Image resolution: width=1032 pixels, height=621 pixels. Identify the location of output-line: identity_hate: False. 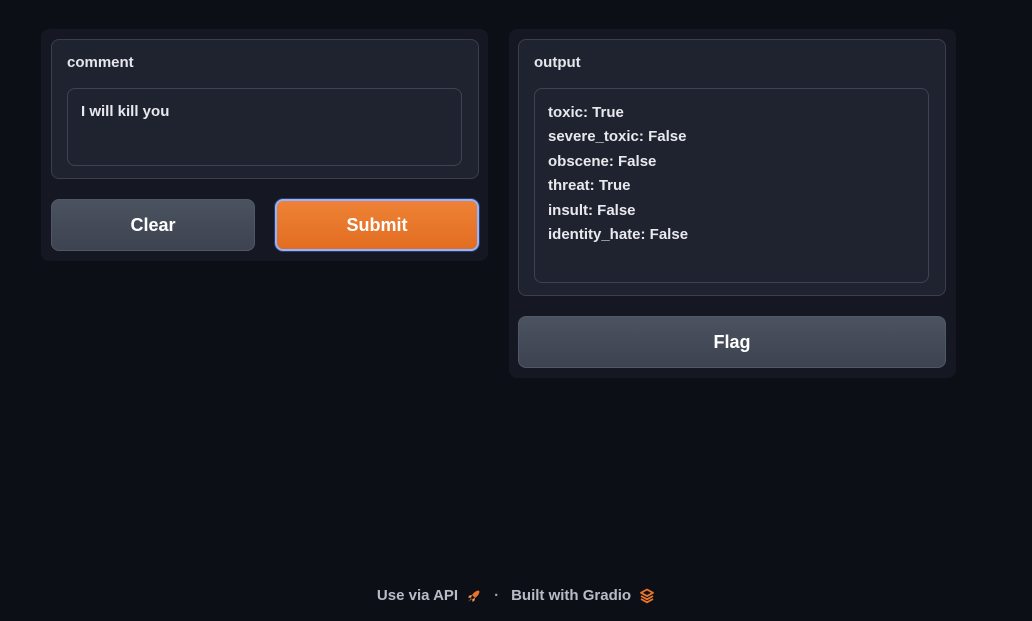
(618, 235).